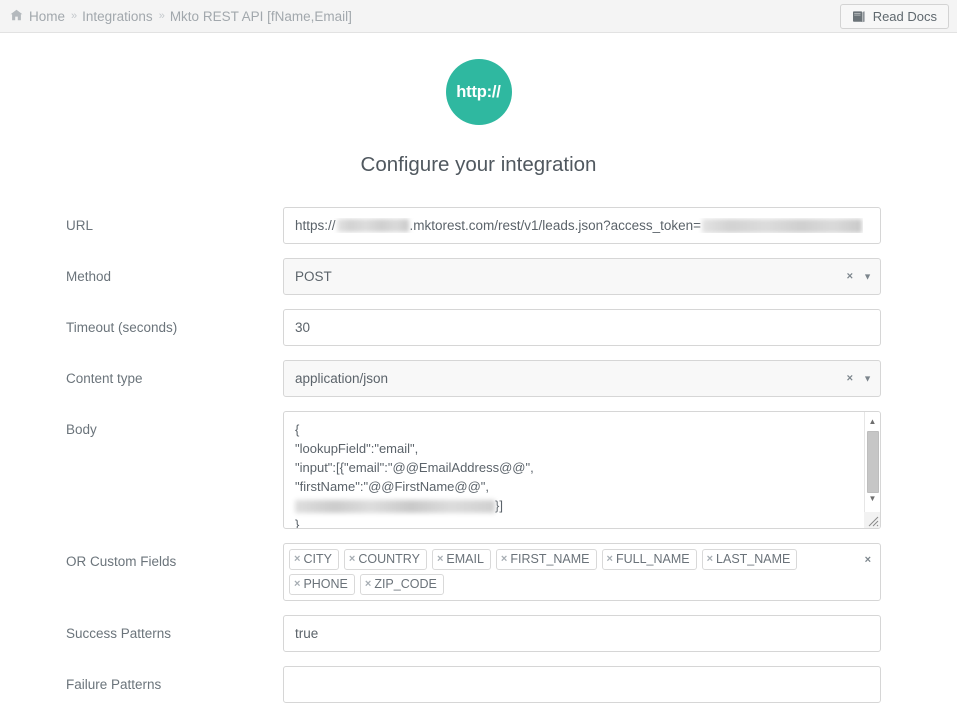 This screenshot has width=957, height=703. What do you see at coordinates (119, 633) in the screenshot?
I see `label-success-patterns: Success Patterns` at bounding box center [119, 633].